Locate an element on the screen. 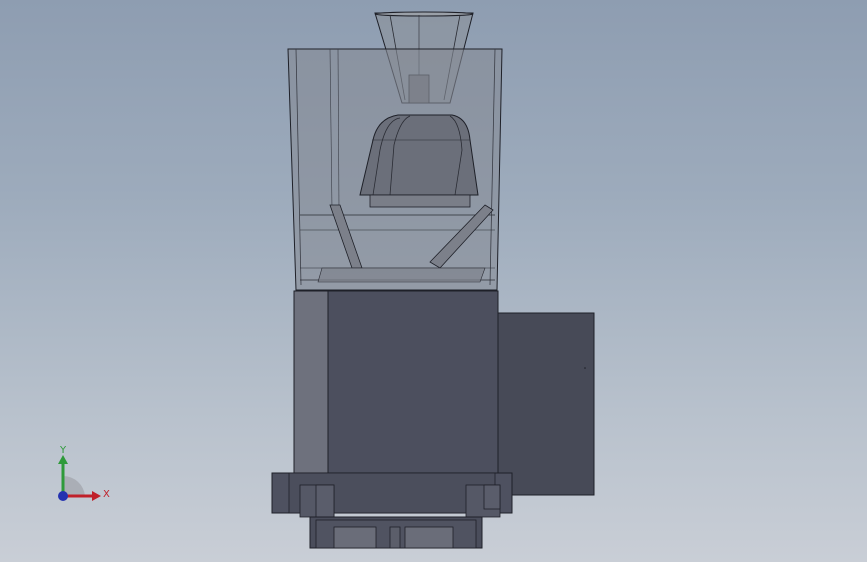  motor-body is located at coordinates (396, 382).